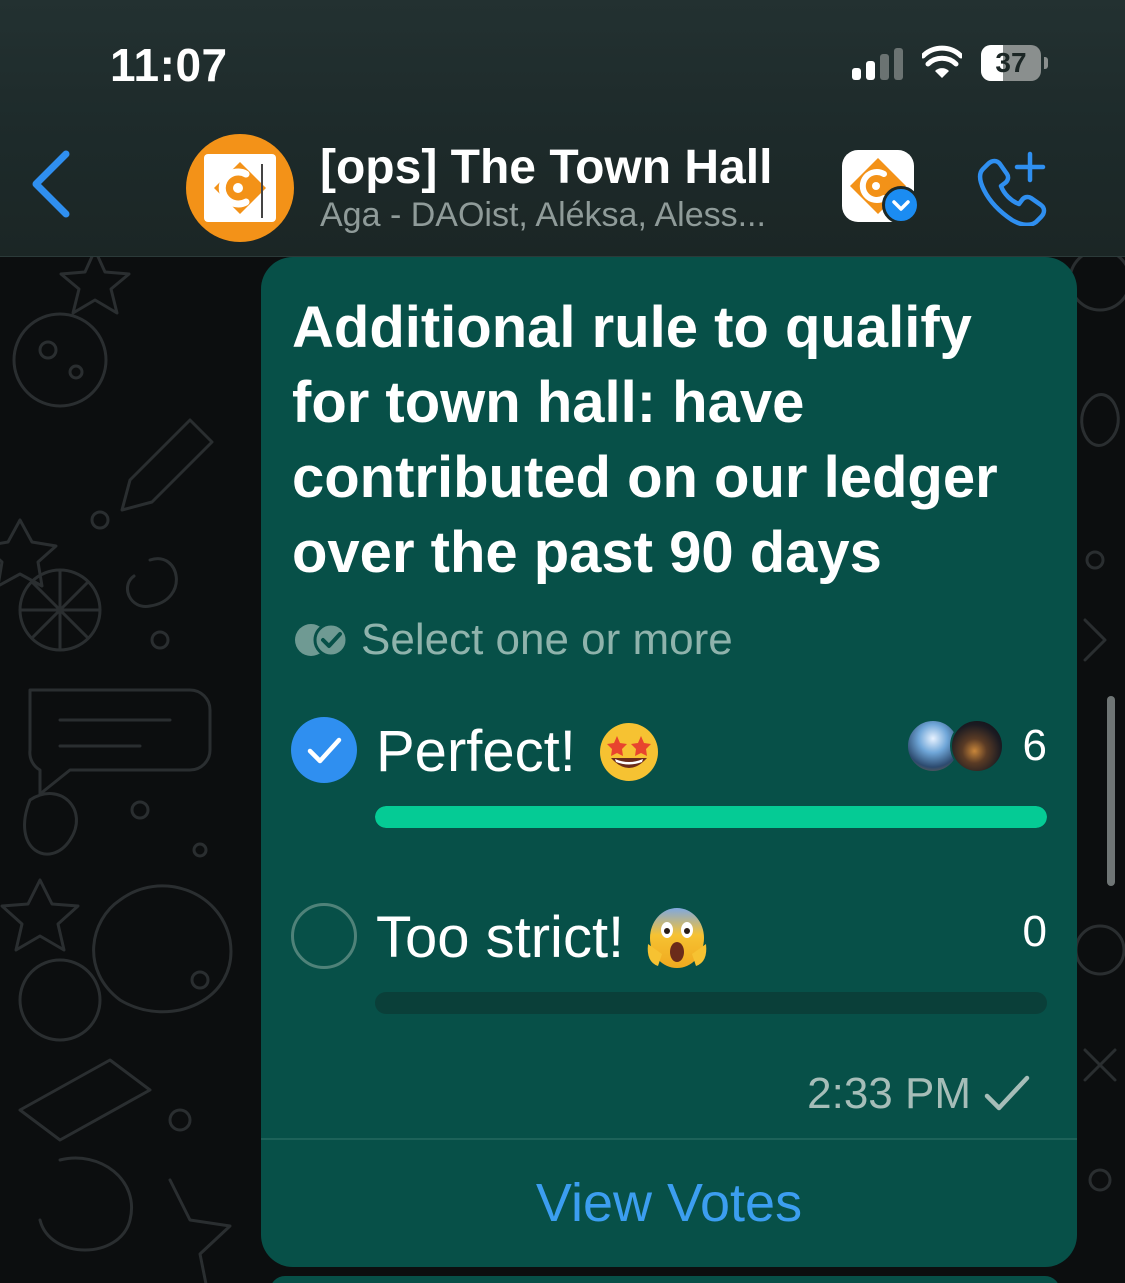  Describe the element at coordinates (665, 1279) in the screenshot. I see `next-message-bubble` at that location.